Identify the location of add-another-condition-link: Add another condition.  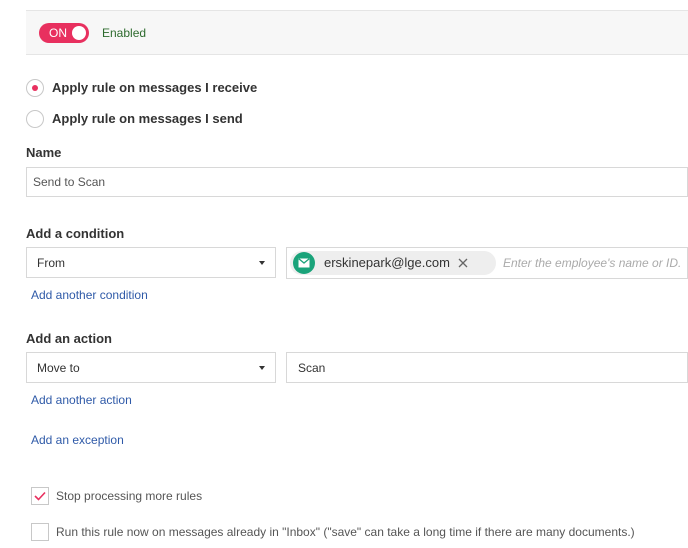
(89, 295).